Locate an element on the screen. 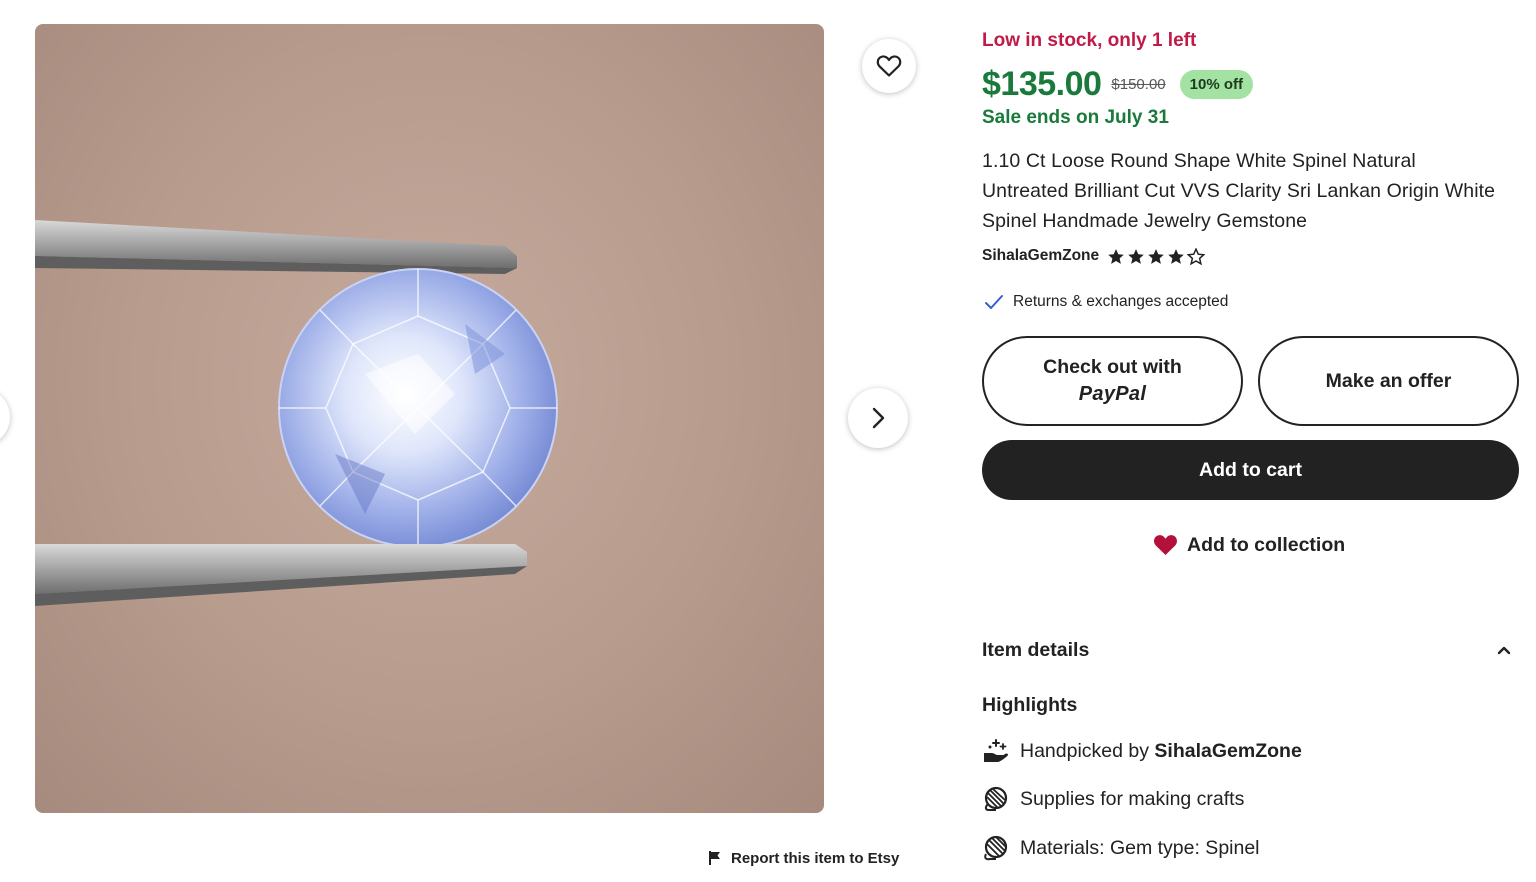 This screenshot has height=882, width=1536. heart-outline-icon is located at coordinates (889, 66).